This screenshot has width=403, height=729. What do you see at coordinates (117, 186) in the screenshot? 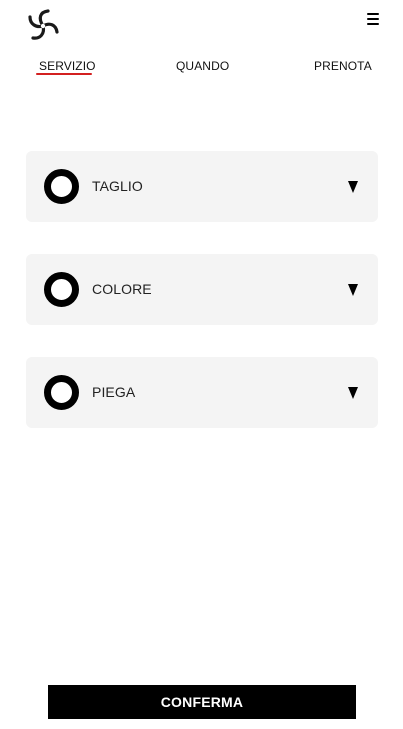
I see `service-label: TAGLIO` at bounding box center [117, 186].